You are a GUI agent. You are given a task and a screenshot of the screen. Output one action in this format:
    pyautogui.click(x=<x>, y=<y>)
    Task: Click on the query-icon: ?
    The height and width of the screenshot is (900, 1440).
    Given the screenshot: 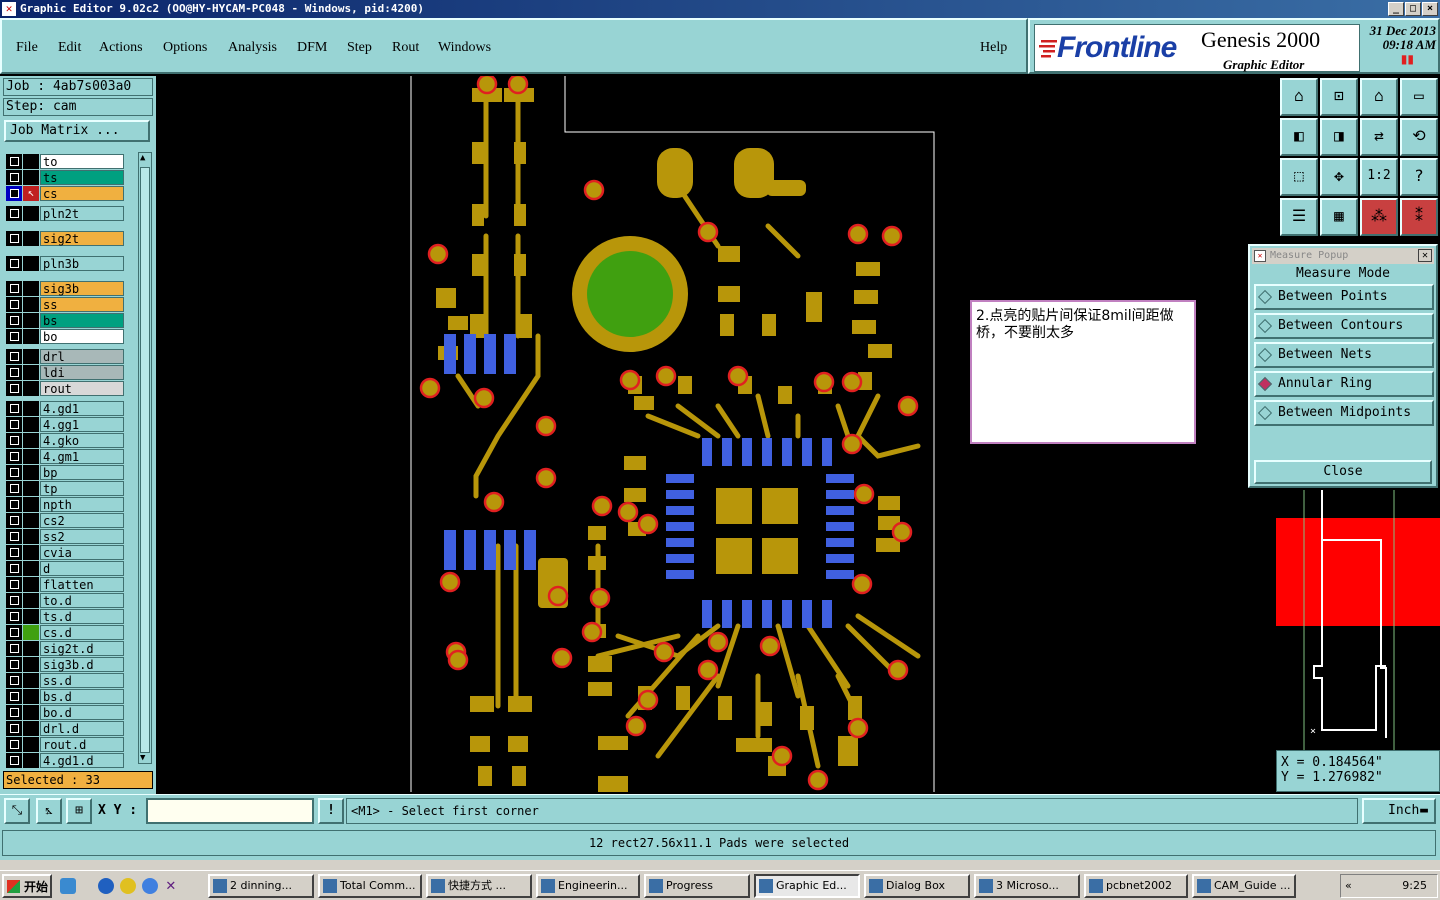 What is the action you would take?
    pyautogui.click(x=1419, y=177)
    